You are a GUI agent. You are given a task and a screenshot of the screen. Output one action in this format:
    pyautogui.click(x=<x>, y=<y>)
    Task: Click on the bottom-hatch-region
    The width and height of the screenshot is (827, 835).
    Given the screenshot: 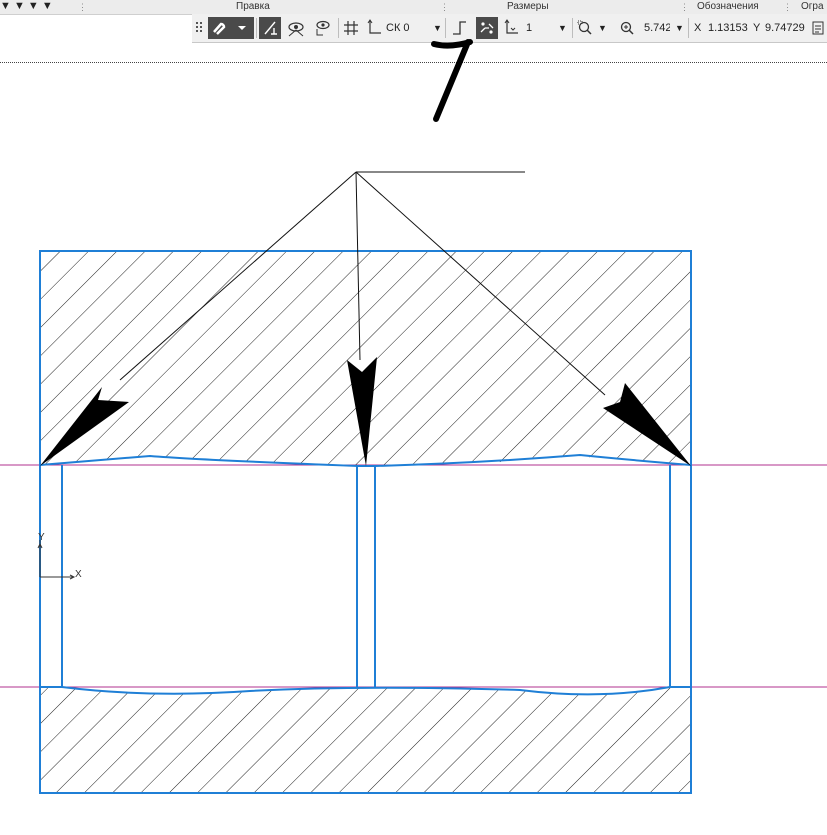 What is the action you would take?
    pyautogui.click(x=365, y=740)
    